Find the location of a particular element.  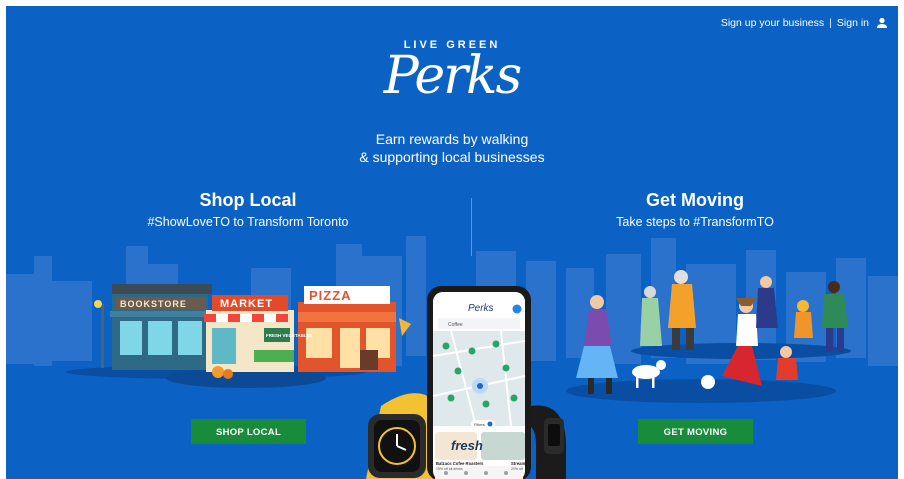

phone-card1-title: Balzacs Cofee Roasters is located at coordinates (460, 463).